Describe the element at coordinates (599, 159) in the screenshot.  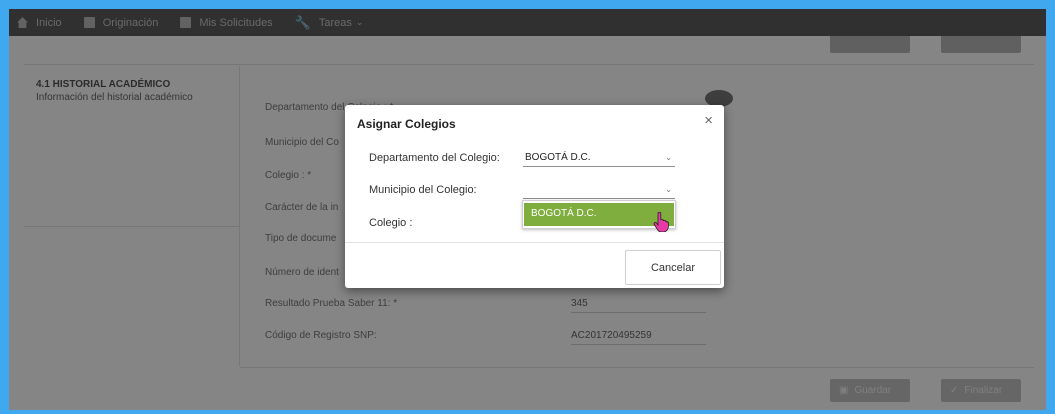
I see `dept-select: BOGOTÁ D.C. ⌄` at that location.